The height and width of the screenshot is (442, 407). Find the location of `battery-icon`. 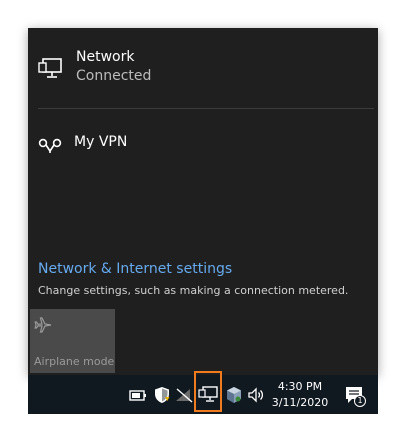

battery-icon is located at coordinates (138, 395).